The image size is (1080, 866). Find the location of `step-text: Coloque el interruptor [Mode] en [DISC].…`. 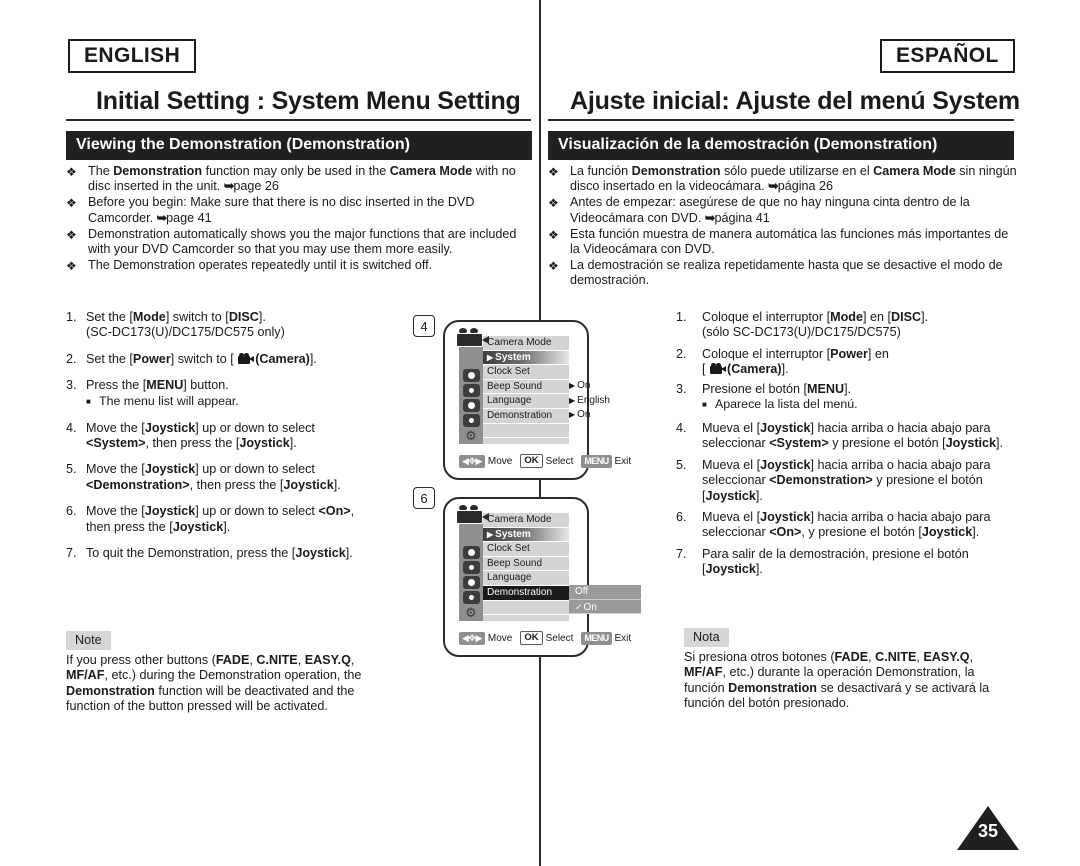

step-text: Coloque el interruptor [Mode] en [DISC].… is located at coordinates (815, 325).